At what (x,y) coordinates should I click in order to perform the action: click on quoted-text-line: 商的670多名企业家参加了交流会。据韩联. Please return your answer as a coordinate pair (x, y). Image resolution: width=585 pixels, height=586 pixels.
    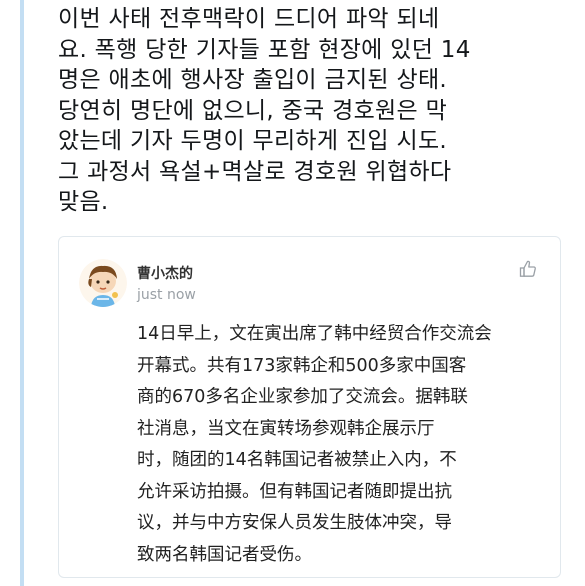
    Looking at the image, I should click on (302, 397).